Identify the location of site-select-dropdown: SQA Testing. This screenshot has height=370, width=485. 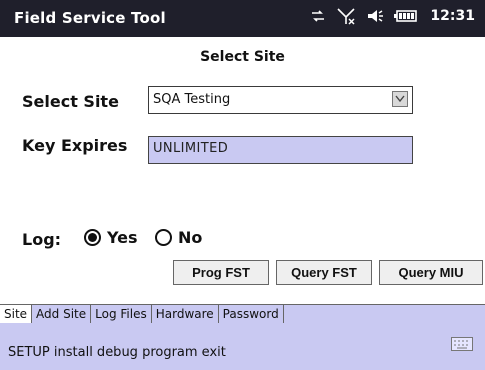
(280, 100).